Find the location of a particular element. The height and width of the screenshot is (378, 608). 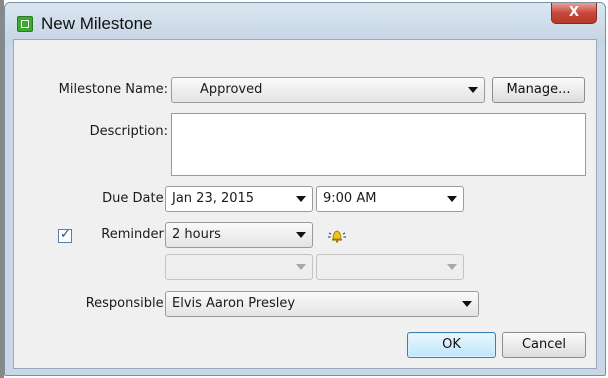

reminder-checkbox: ✓ is located at coordinates (65, 235).